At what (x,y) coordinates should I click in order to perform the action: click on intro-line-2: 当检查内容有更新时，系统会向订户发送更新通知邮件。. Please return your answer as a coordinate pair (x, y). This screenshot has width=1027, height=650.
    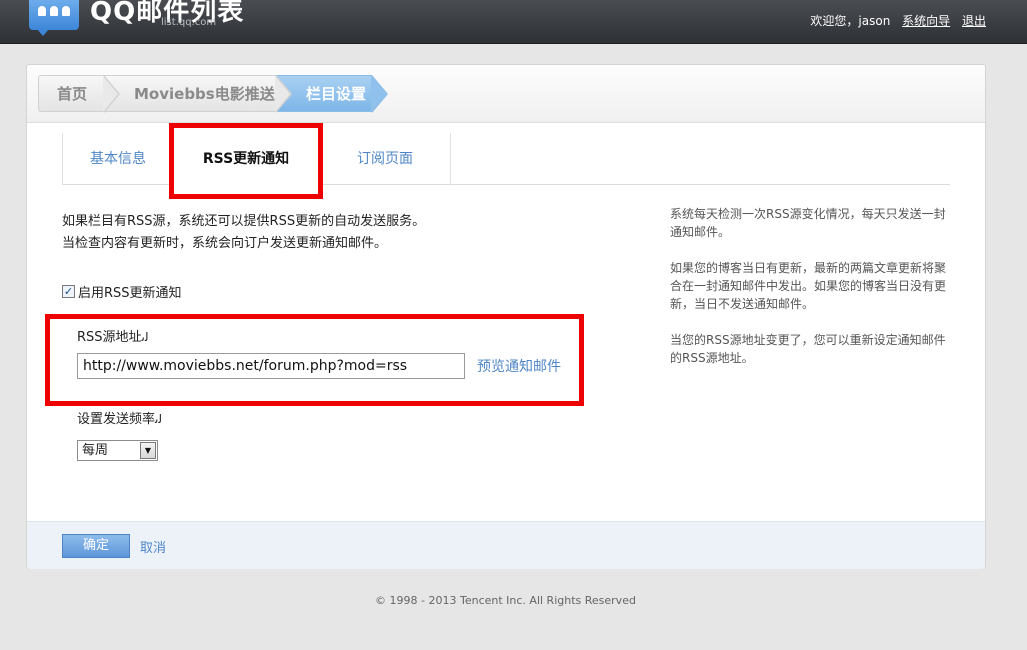
    Looking at the image, I should click on (225, 243).